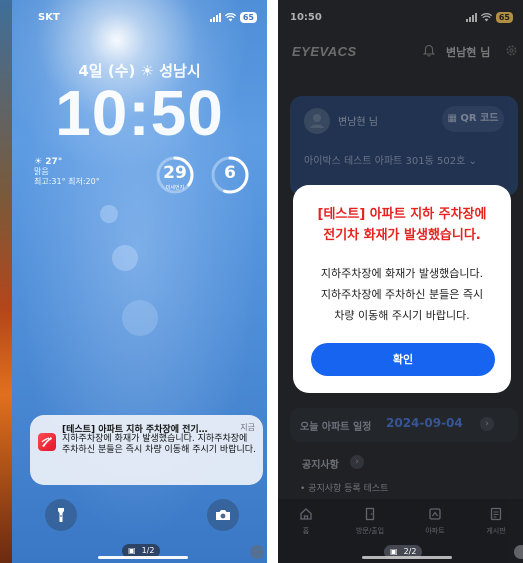 The image size is (523, 563). Describe the element at coordinates (306, 521) in the screenshot. I see `tab-home: 홈` at that location.